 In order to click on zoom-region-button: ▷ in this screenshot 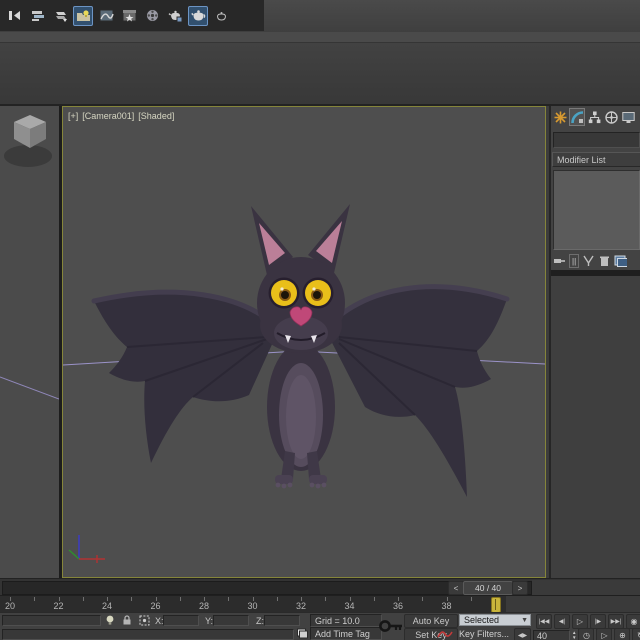, I will do `click(604, 634)`.